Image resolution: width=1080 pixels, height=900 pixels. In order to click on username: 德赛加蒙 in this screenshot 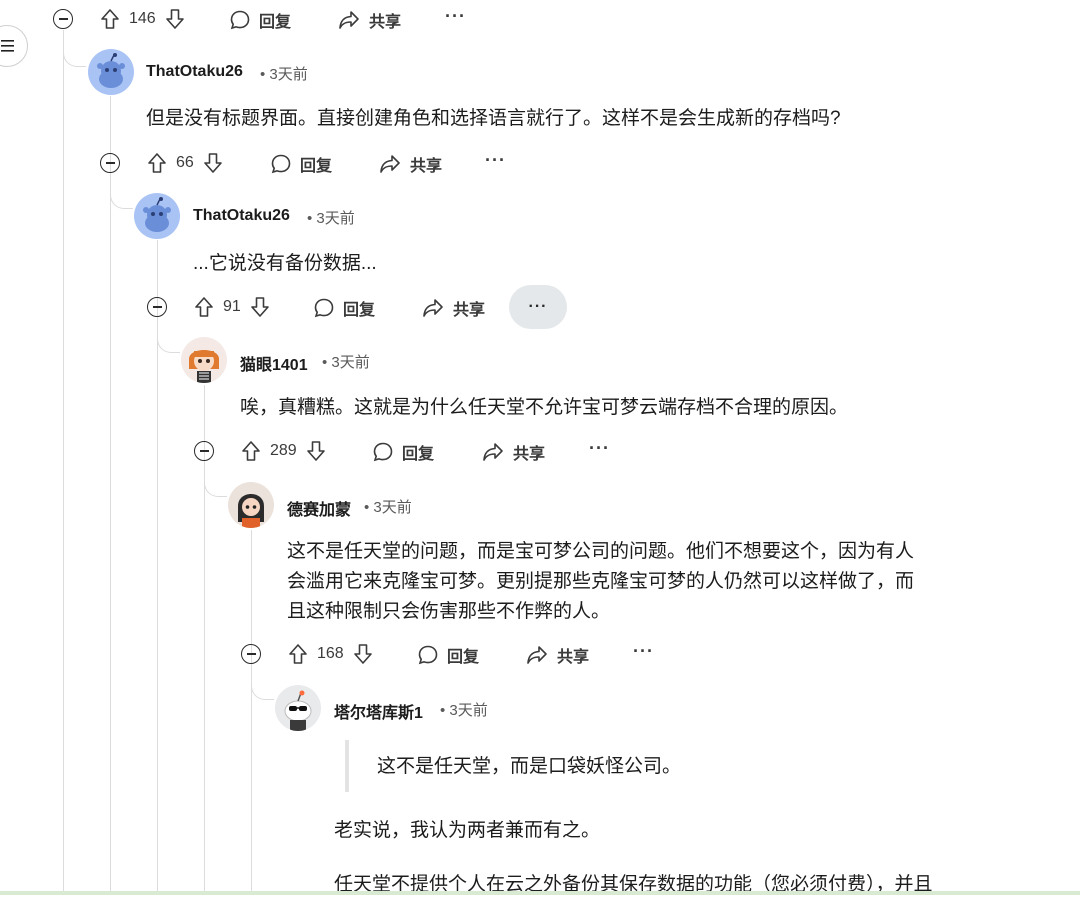, I will do `click(319, 508)`.